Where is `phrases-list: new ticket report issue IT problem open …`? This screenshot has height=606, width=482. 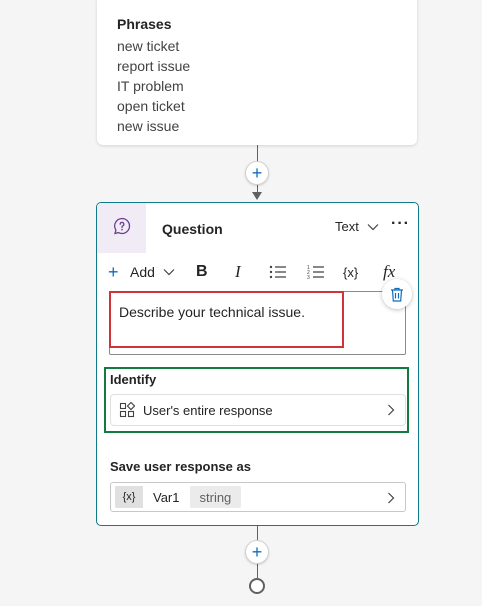
phrases-list: new ticket report issue IT problem open … is located at coordinates (153, 86).